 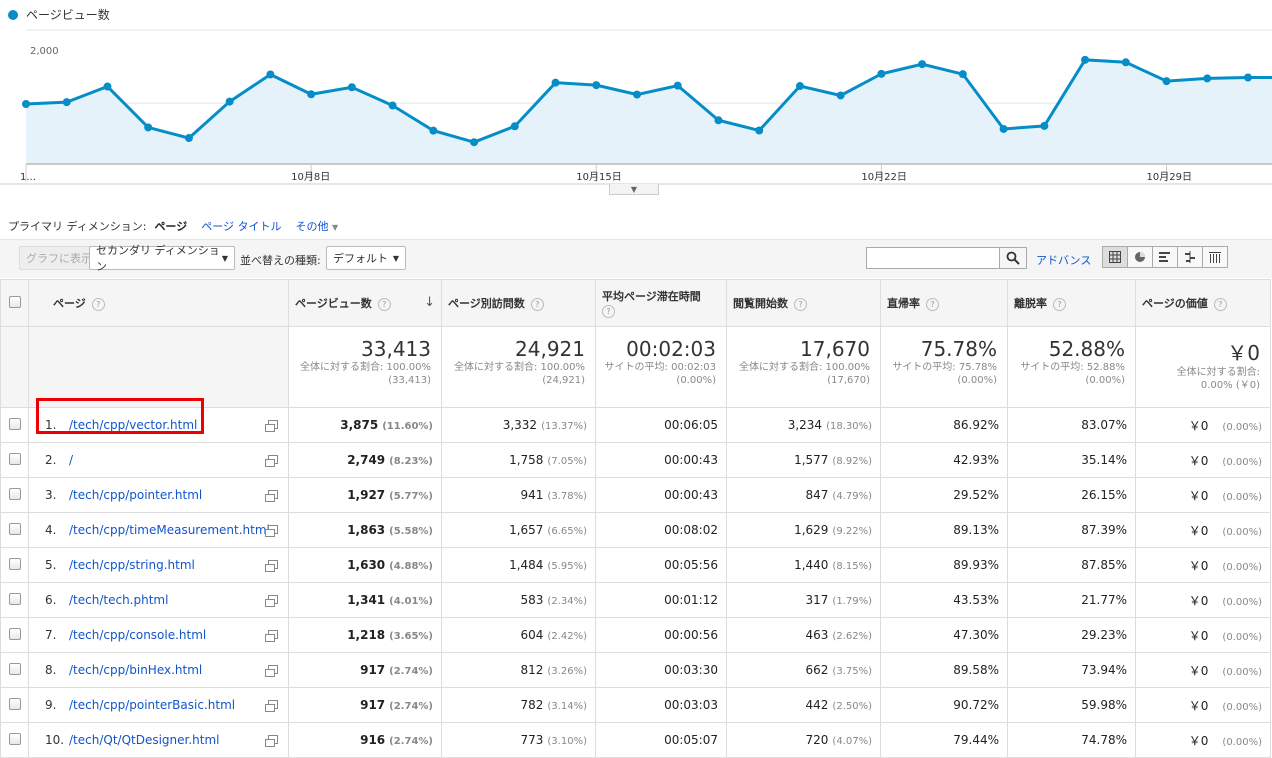 What do you see at coordinates (152, 705) in the screenshot?
I see `page-link: /tech/cpp/pointerBasic.html` at bounding box center [152, 705].